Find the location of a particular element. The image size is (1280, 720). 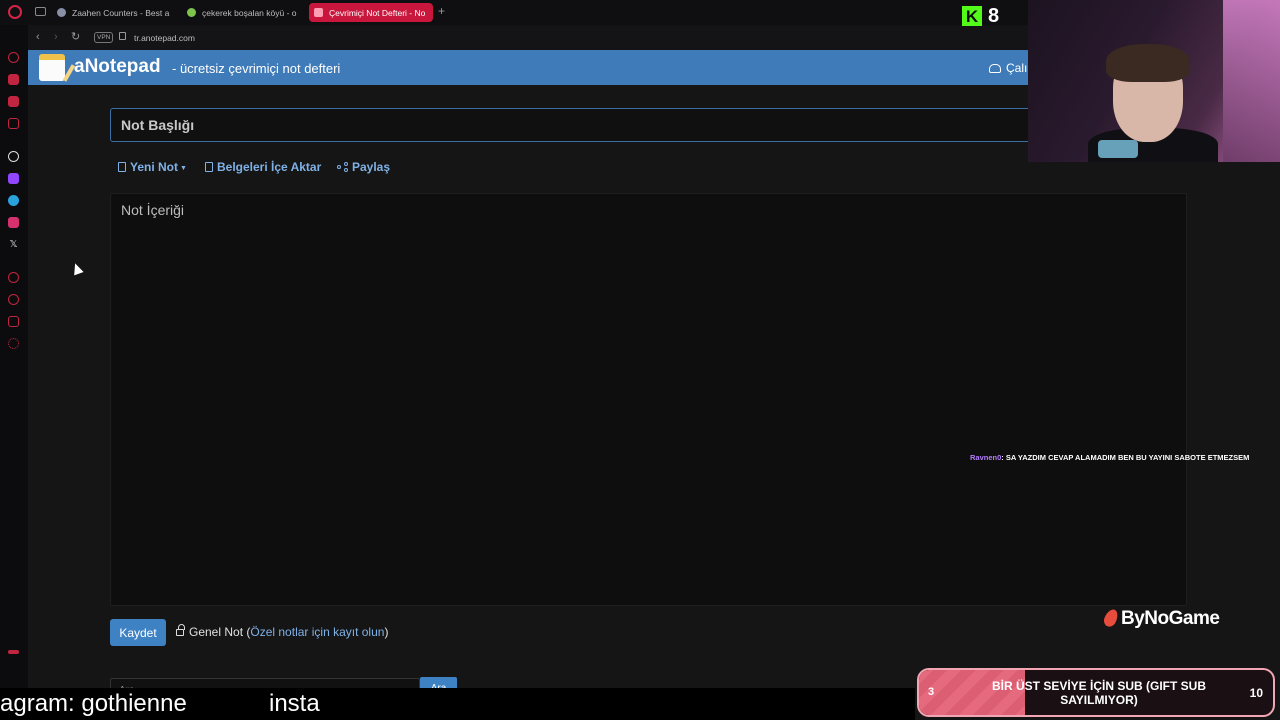

record-icon is located at coordinates (13, 277).